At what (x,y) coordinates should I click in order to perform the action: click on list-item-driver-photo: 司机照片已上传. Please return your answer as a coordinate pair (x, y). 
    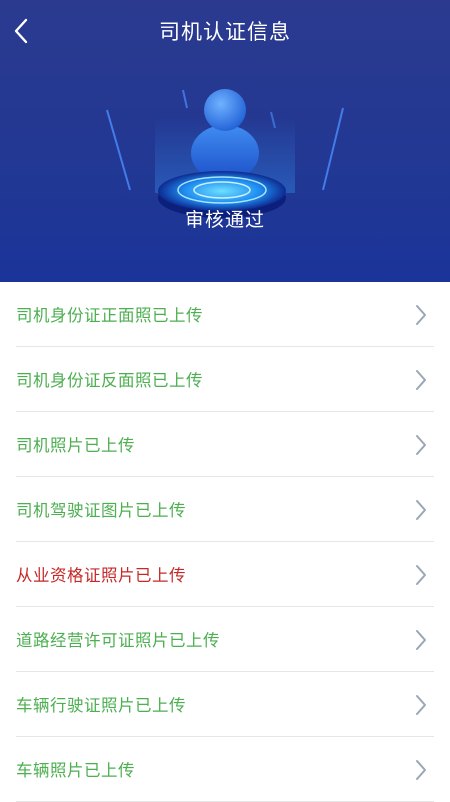
    Looking at the image, I should click on (225, 444).